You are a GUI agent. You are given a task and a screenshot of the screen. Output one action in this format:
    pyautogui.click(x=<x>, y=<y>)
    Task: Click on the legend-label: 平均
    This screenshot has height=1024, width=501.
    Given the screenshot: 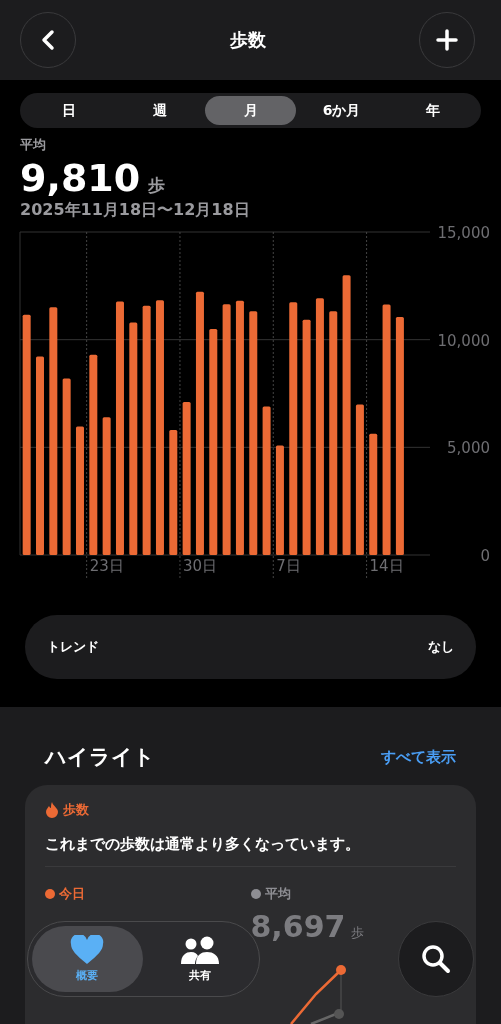 What is the action you would take?
    pyautogui.click(x=277, y=894)
    